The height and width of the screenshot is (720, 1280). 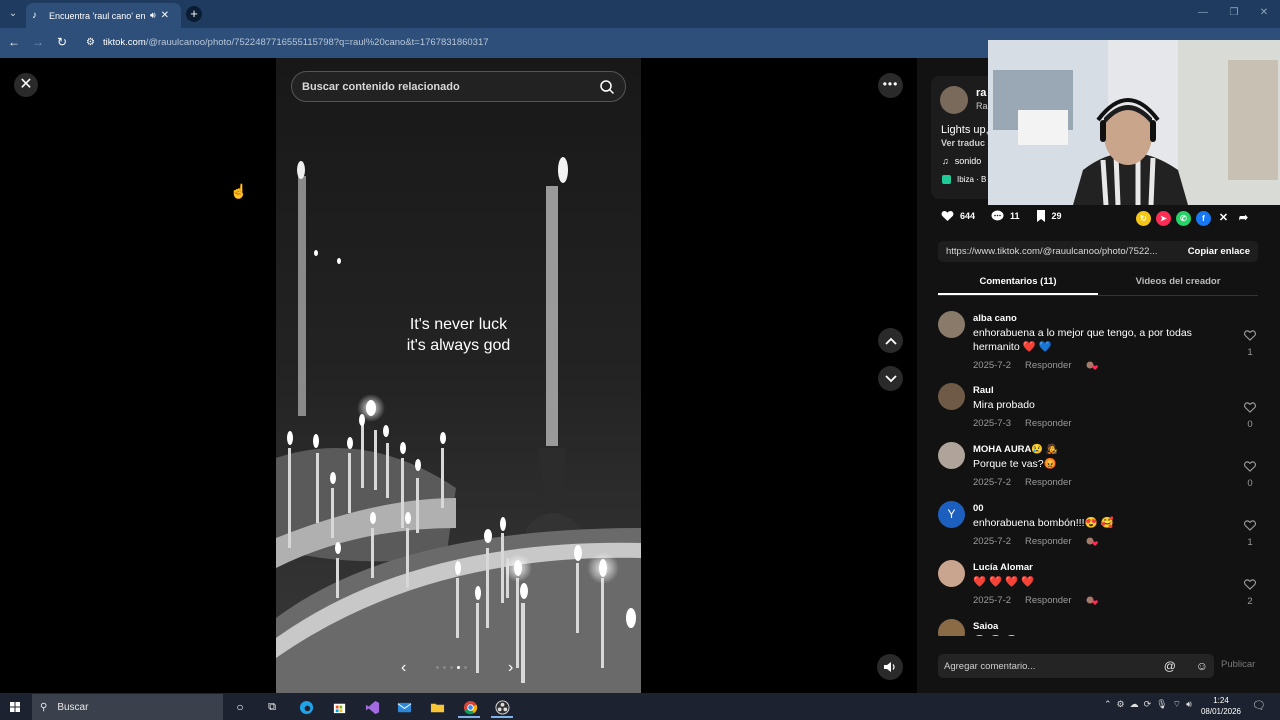 What do you see at coordinates (1049, 216) in the screenshot?
I see `save-stat: 29` at bounding box center [1049, 216].